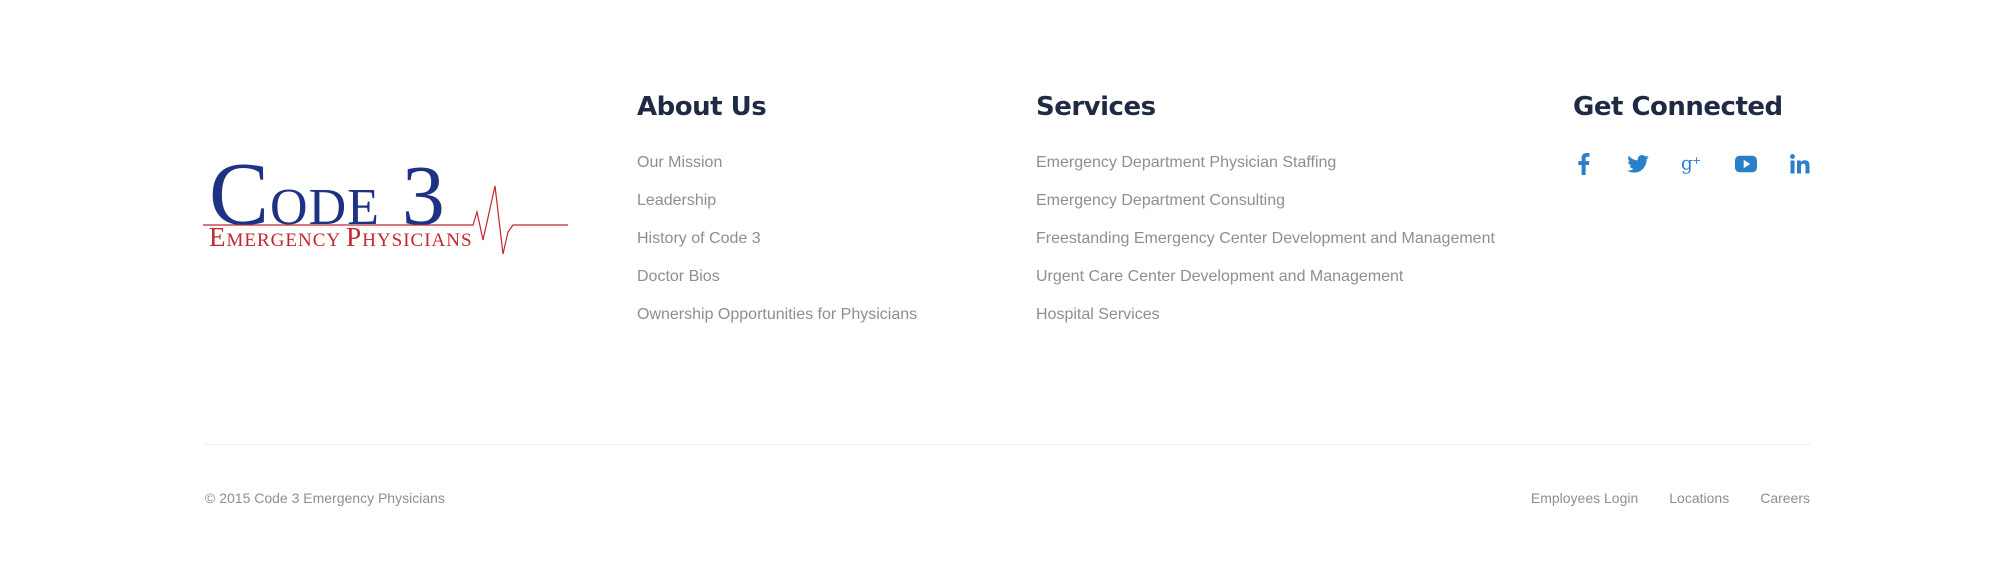  What do you see at coordinates (1584, 498) in the screenshot?
I see `employees-login-link: Employees Login` at bounding box center [1584, 498].